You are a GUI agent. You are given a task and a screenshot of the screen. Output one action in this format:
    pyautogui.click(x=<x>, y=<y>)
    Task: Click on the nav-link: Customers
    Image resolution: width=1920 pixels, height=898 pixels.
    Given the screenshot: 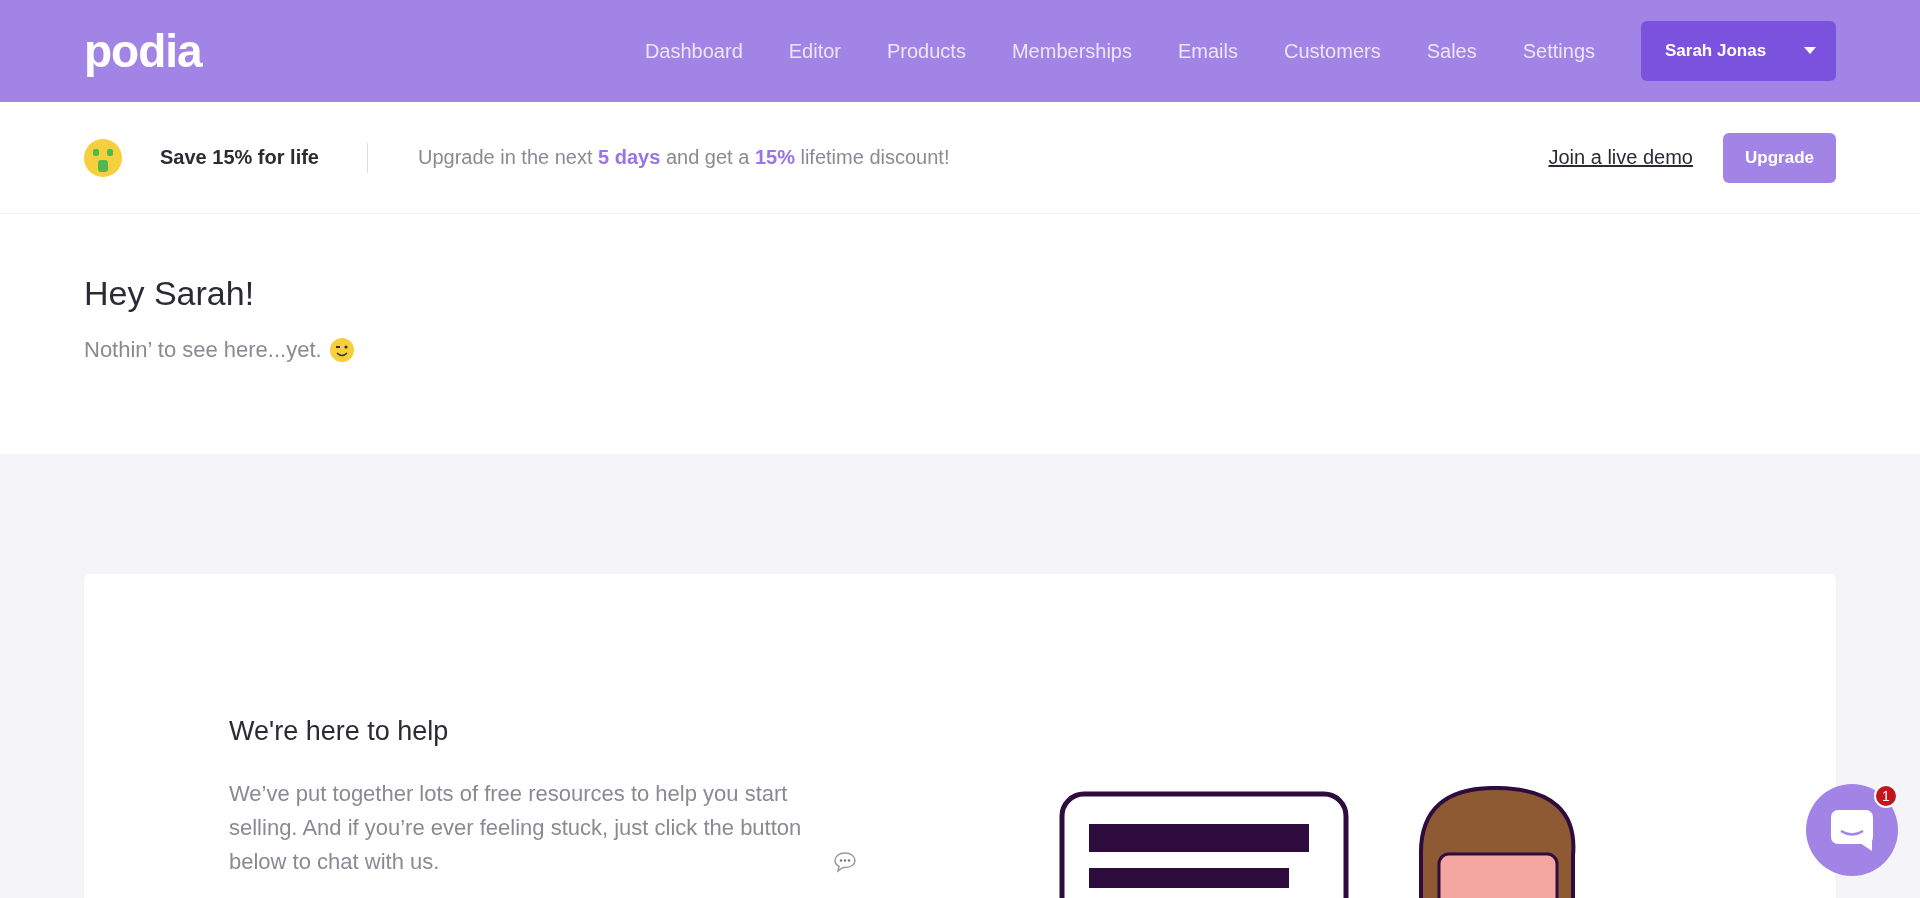 What is the action you would take?
    pyautogui.click(x=1332, y=51)
    